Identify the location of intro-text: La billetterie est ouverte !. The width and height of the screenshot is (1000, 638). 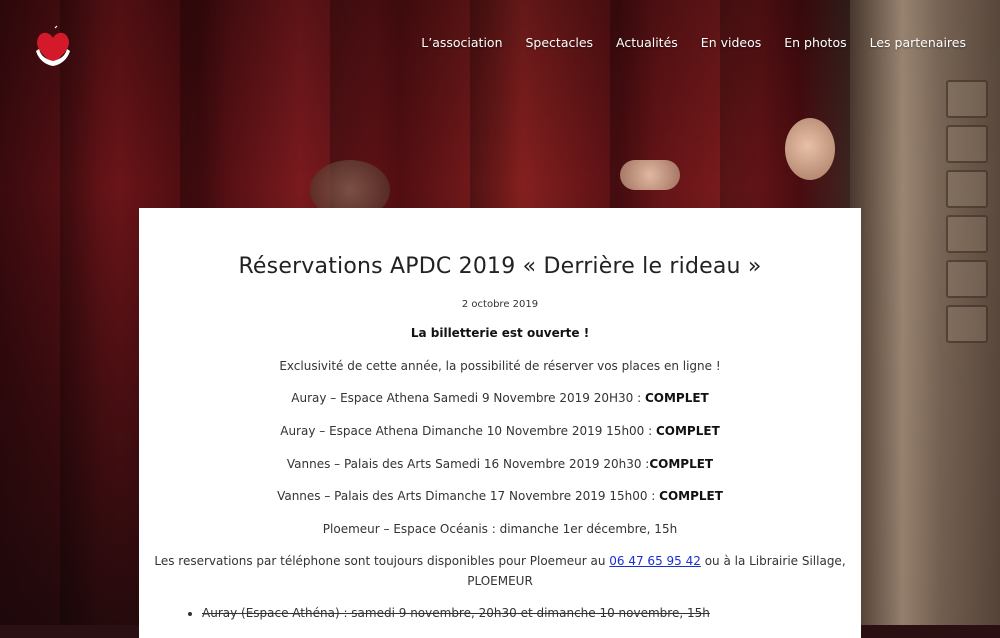
(500, 333).